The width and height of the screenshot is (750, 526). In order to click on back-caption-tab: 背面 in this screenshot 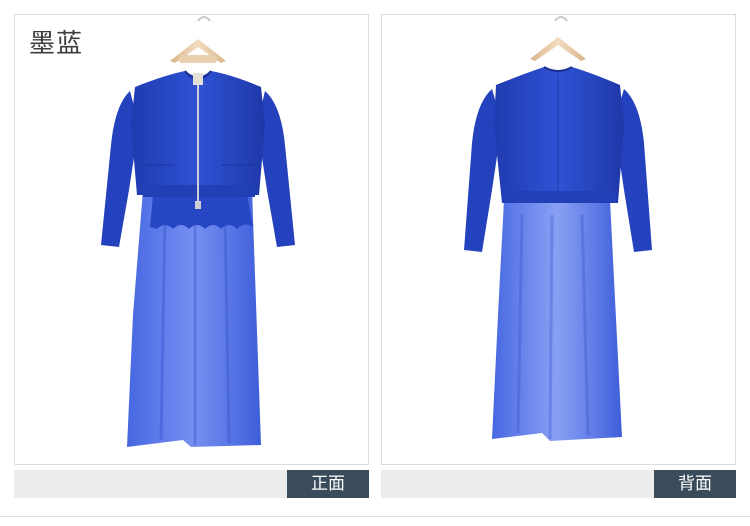, I will do `click(695, 484)`.